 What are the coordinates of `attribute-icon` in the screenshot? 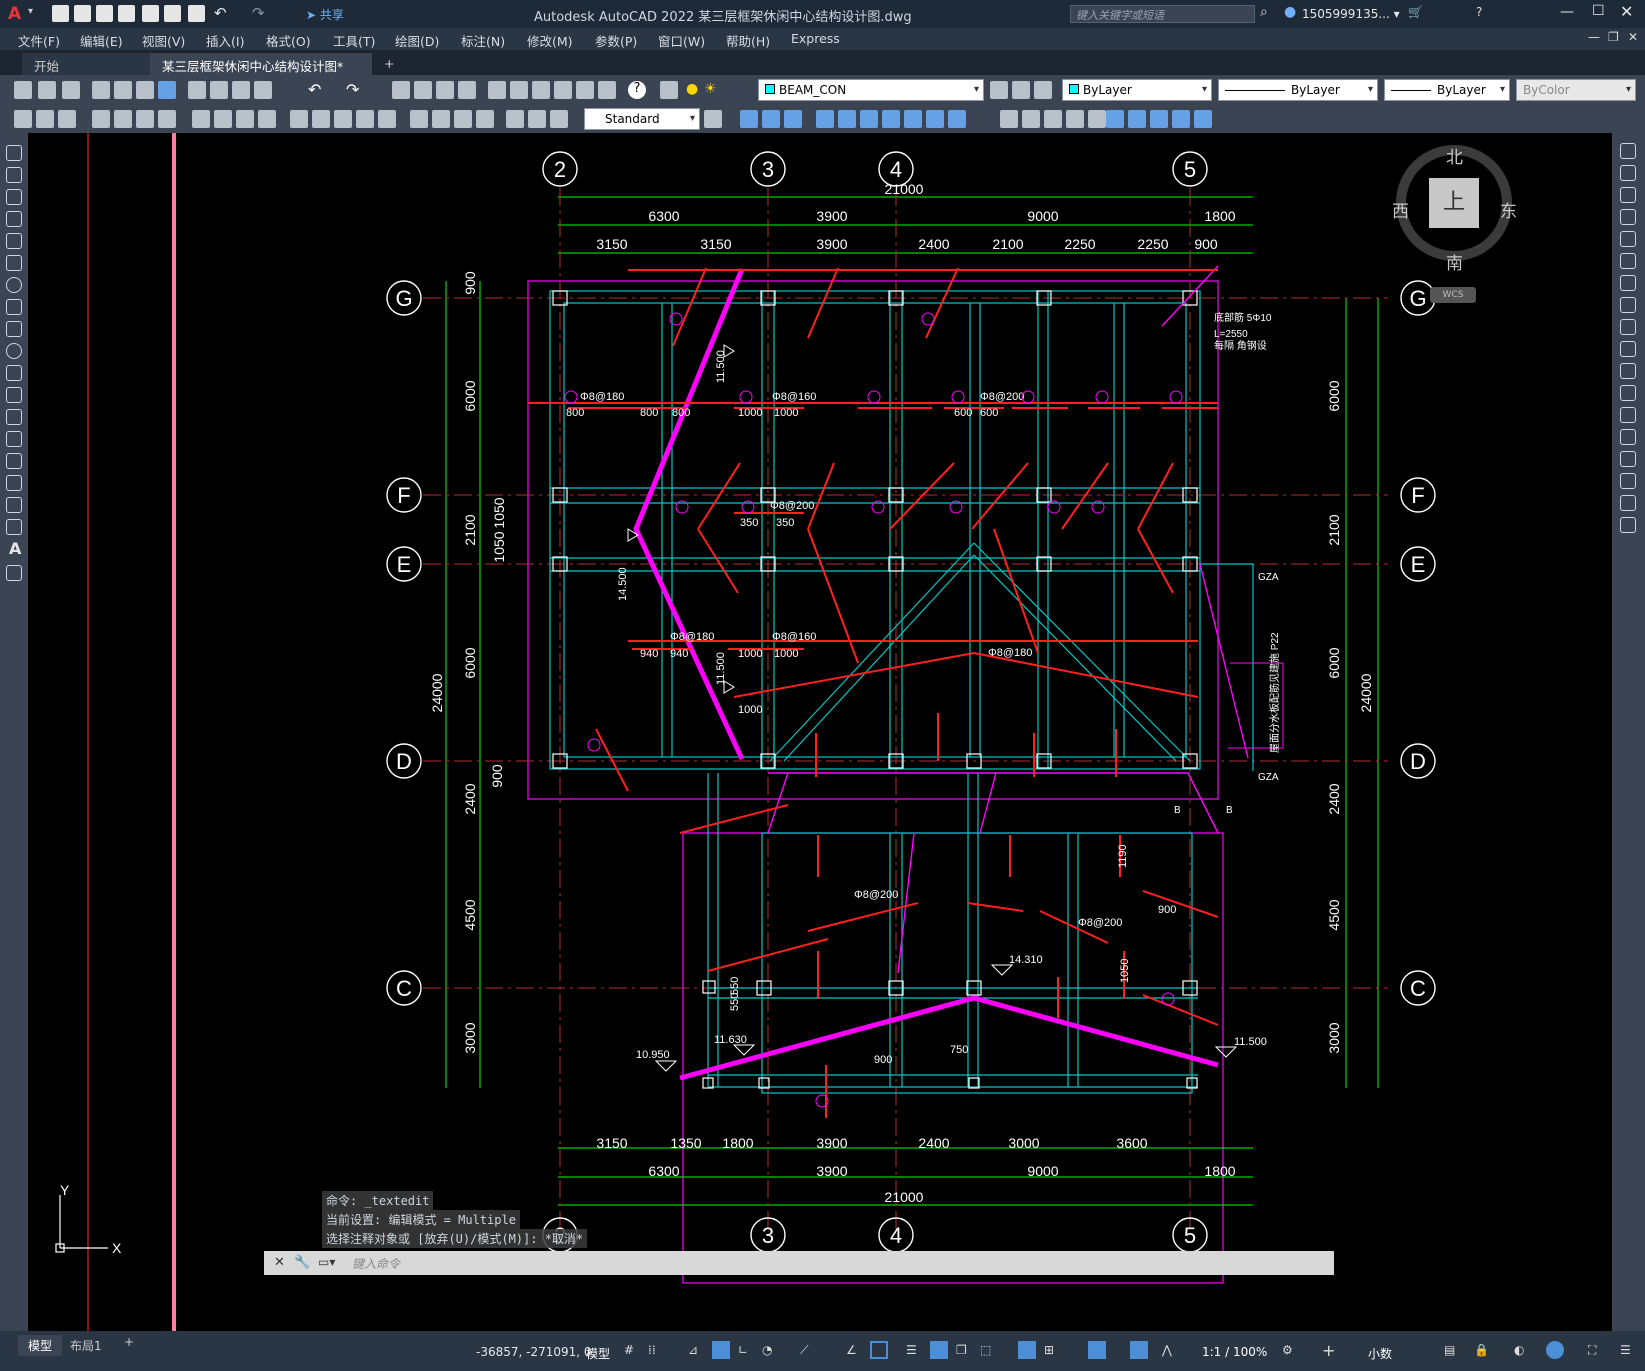 It's located at (825, 119).